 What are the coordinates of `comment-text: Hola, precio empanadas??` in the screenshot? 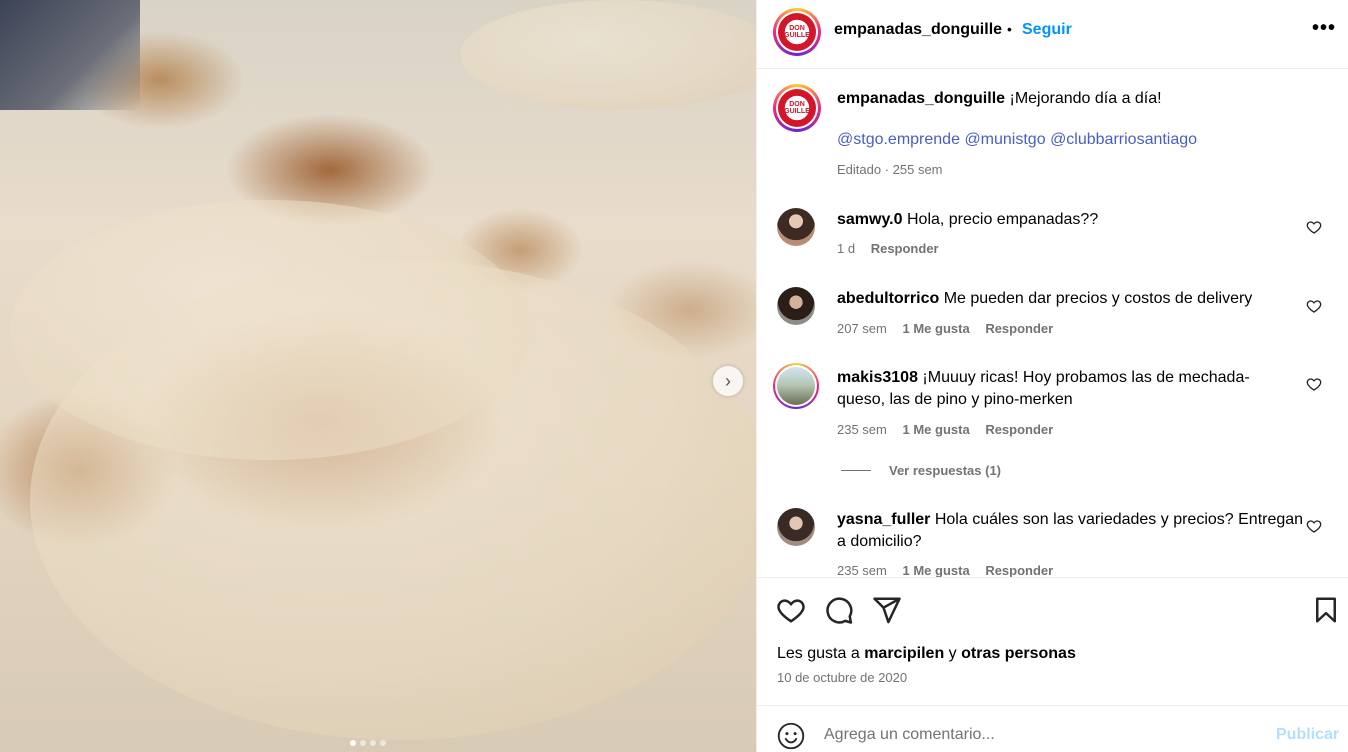 It's located at (1002, 219).